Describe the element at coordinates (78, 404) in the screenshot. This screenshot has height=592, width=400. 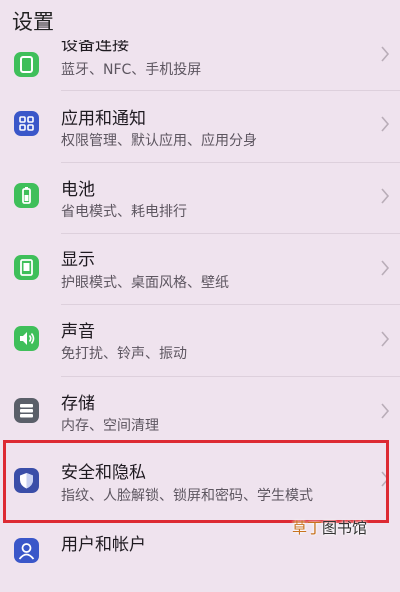
I see `settings-item-title: 存储` at that location.